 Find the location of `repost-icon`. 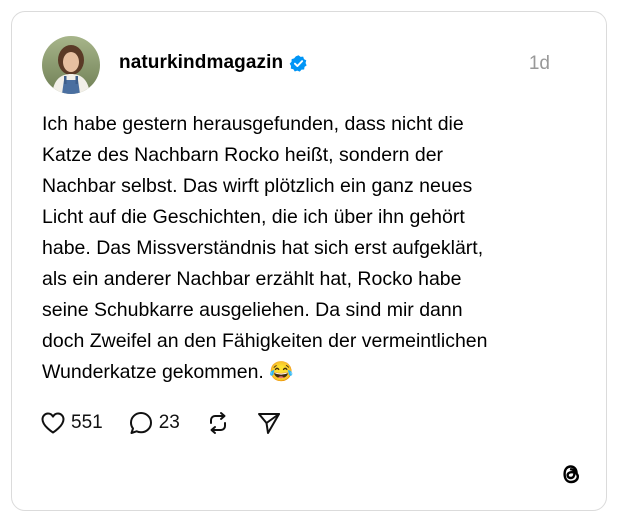

repost-icon is located at coordinates (218, 423).